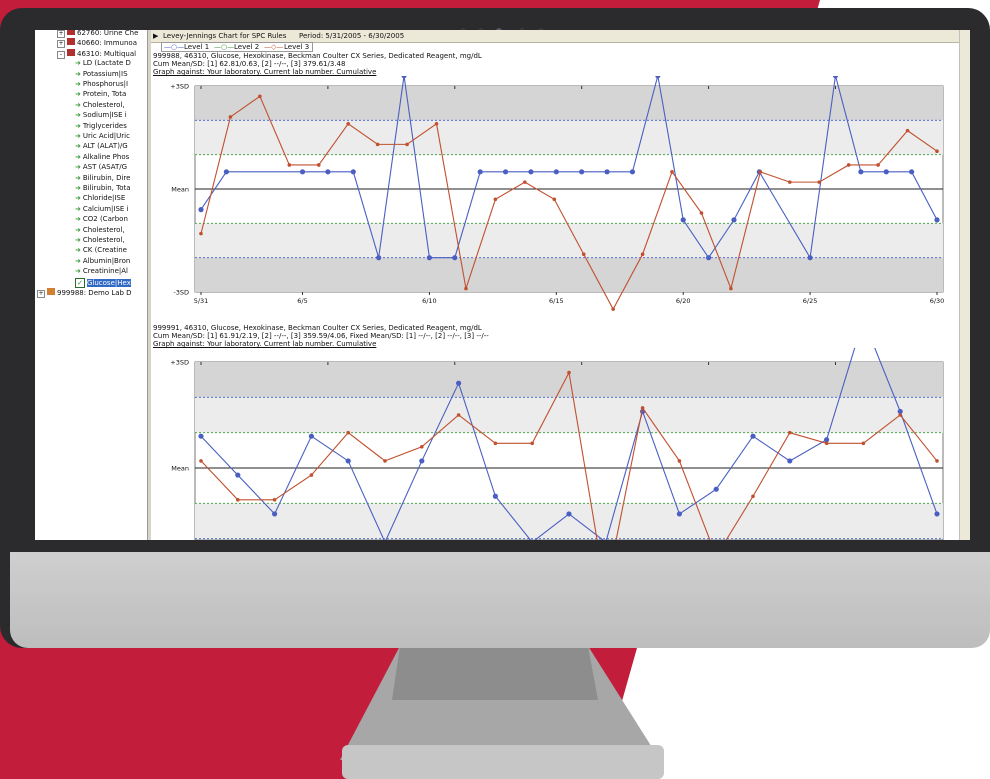 Image resolution: width=990 pixels, height=779 pixels. I want to click on legend-level2: Level 2, so click(247, 47).